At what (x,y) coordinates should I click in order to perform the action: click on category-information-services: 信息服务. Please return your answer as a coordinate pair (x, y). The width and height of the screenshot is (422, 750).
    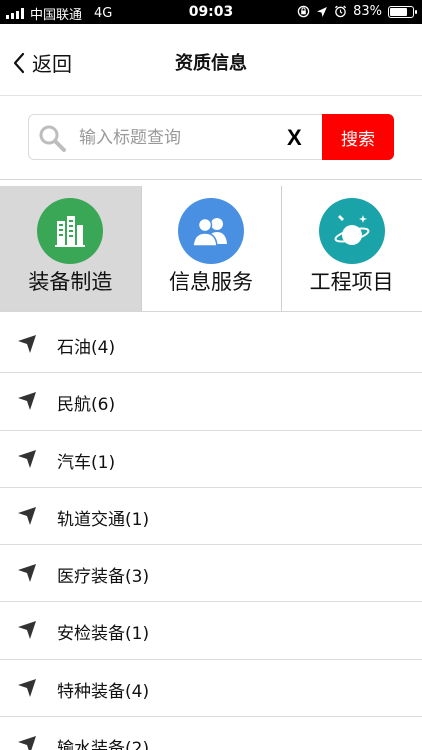
    Looking at the image, I should click on (211, 248).